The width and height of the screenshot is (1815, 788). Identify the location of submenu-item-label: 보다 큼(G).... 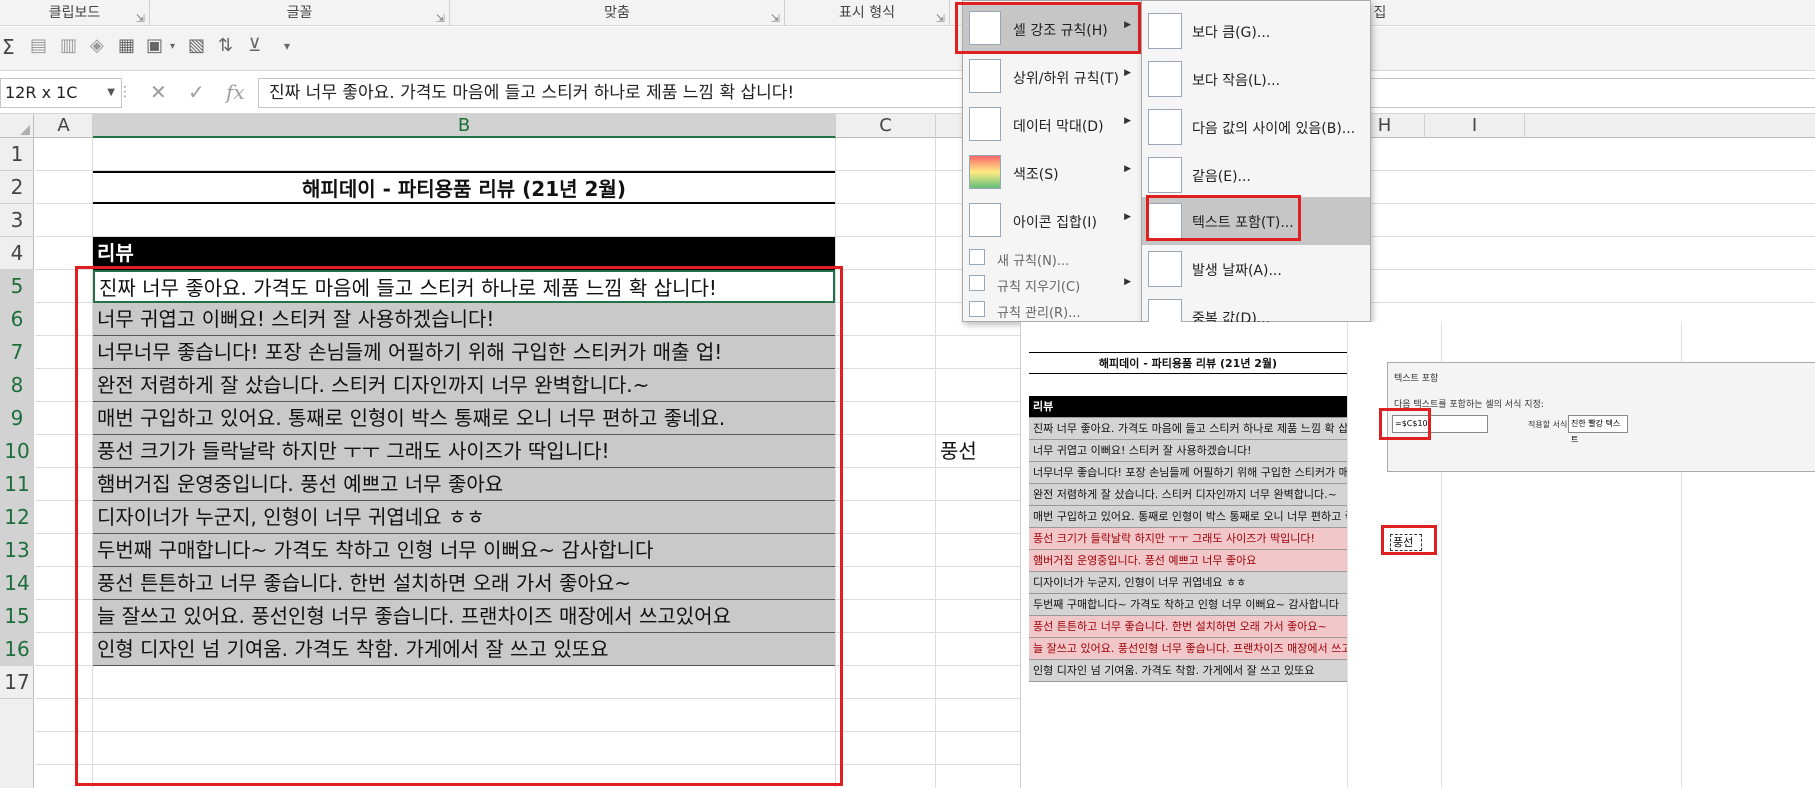
(1231, 33).